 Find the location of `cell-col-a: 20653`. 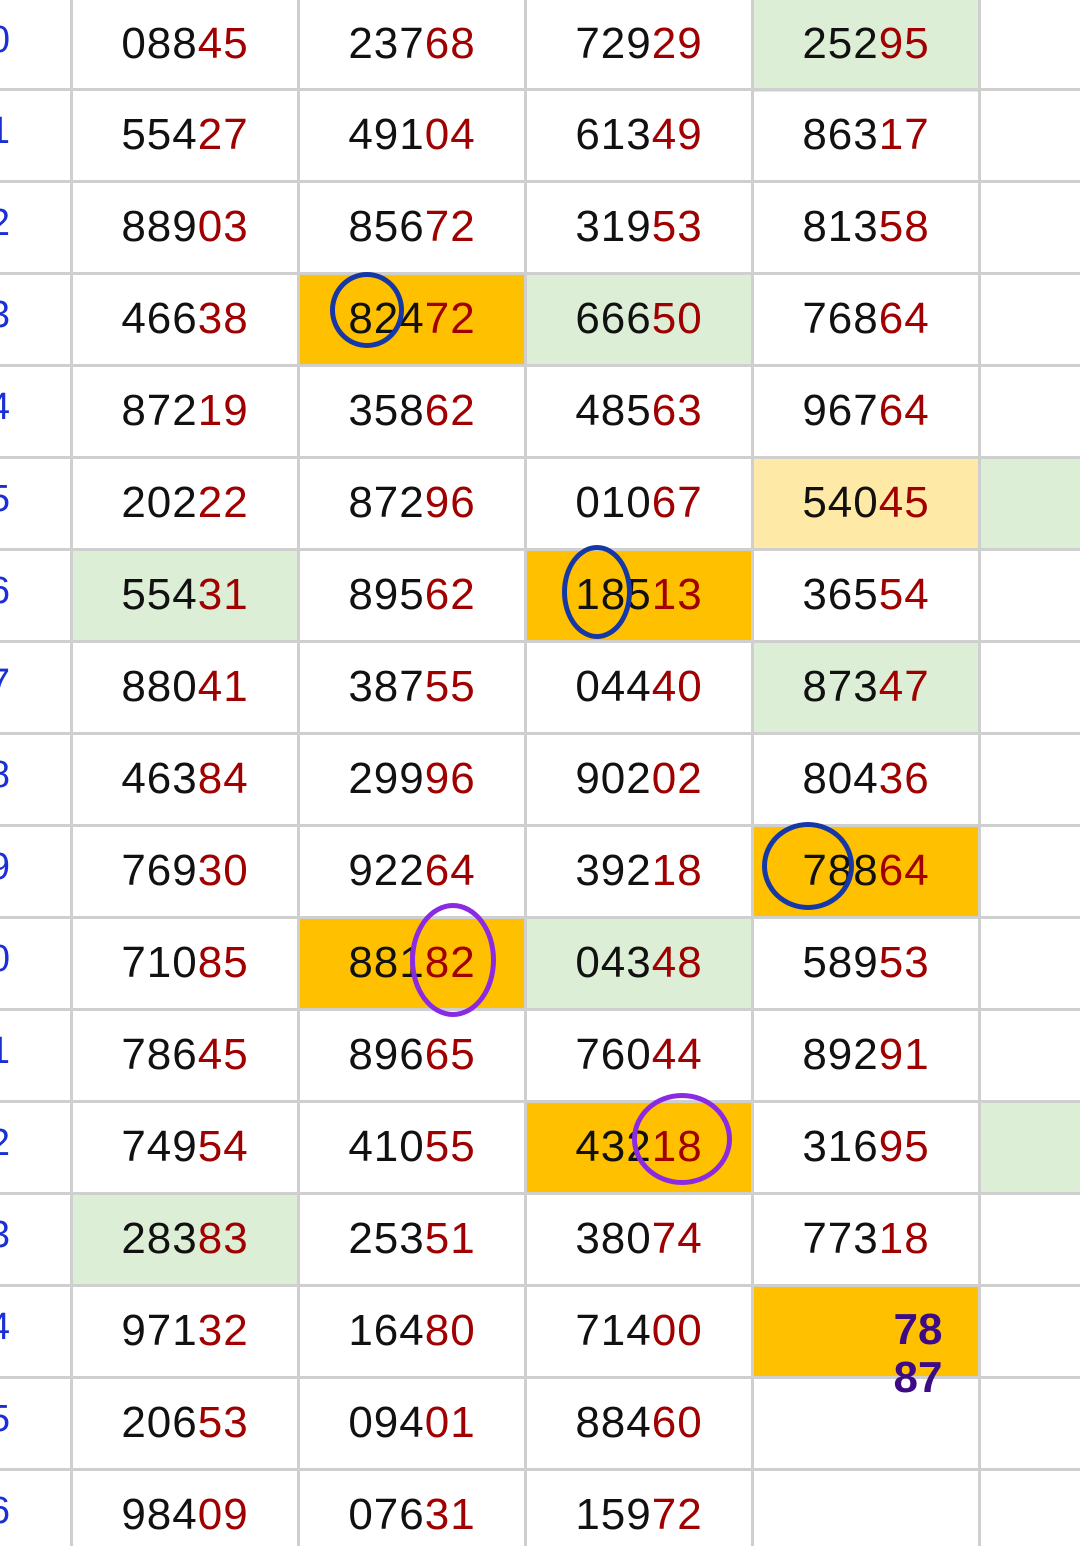

cell-col-a: 20653 is located at coordinates (185, 1425).